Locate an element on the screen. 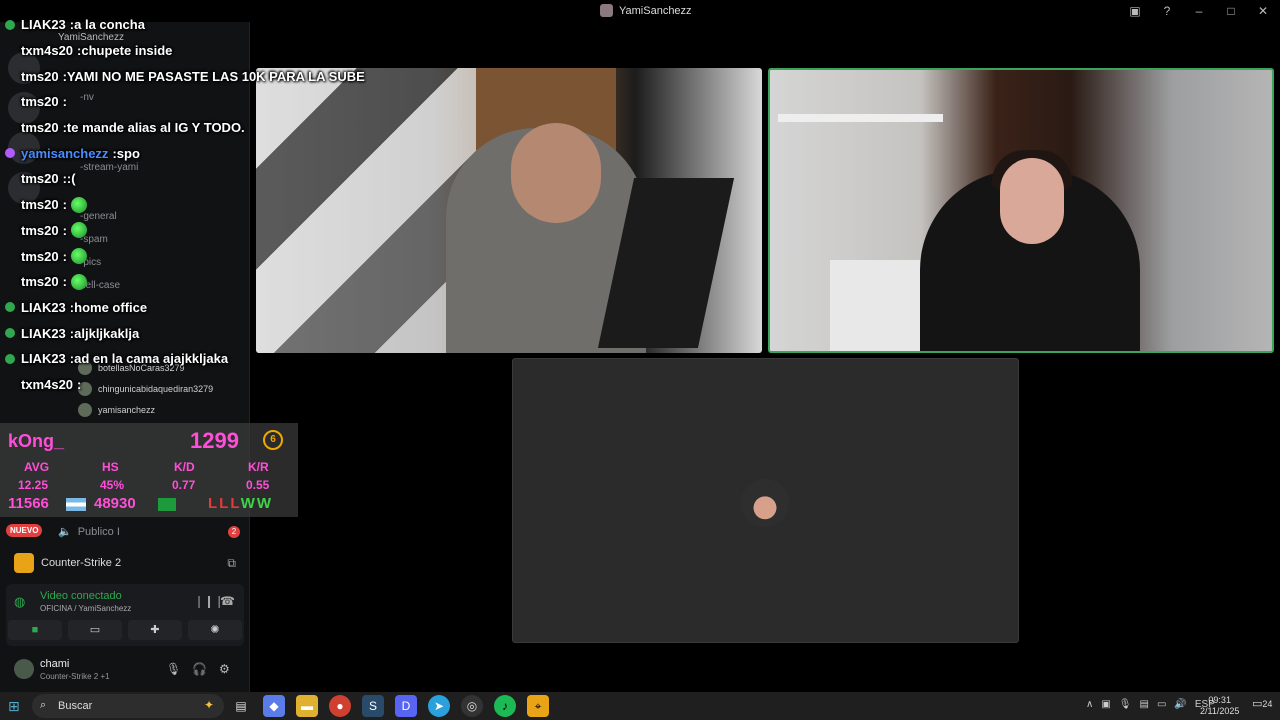  form-result: W is located at coordinates (265, 503).